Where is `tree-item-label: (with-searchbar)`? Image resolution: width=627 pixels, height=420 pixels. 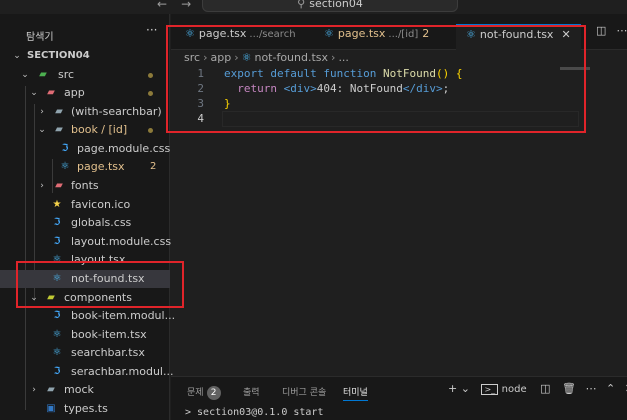 tree-item-label: (with-searchbar) is located at coordinates (116, 111).